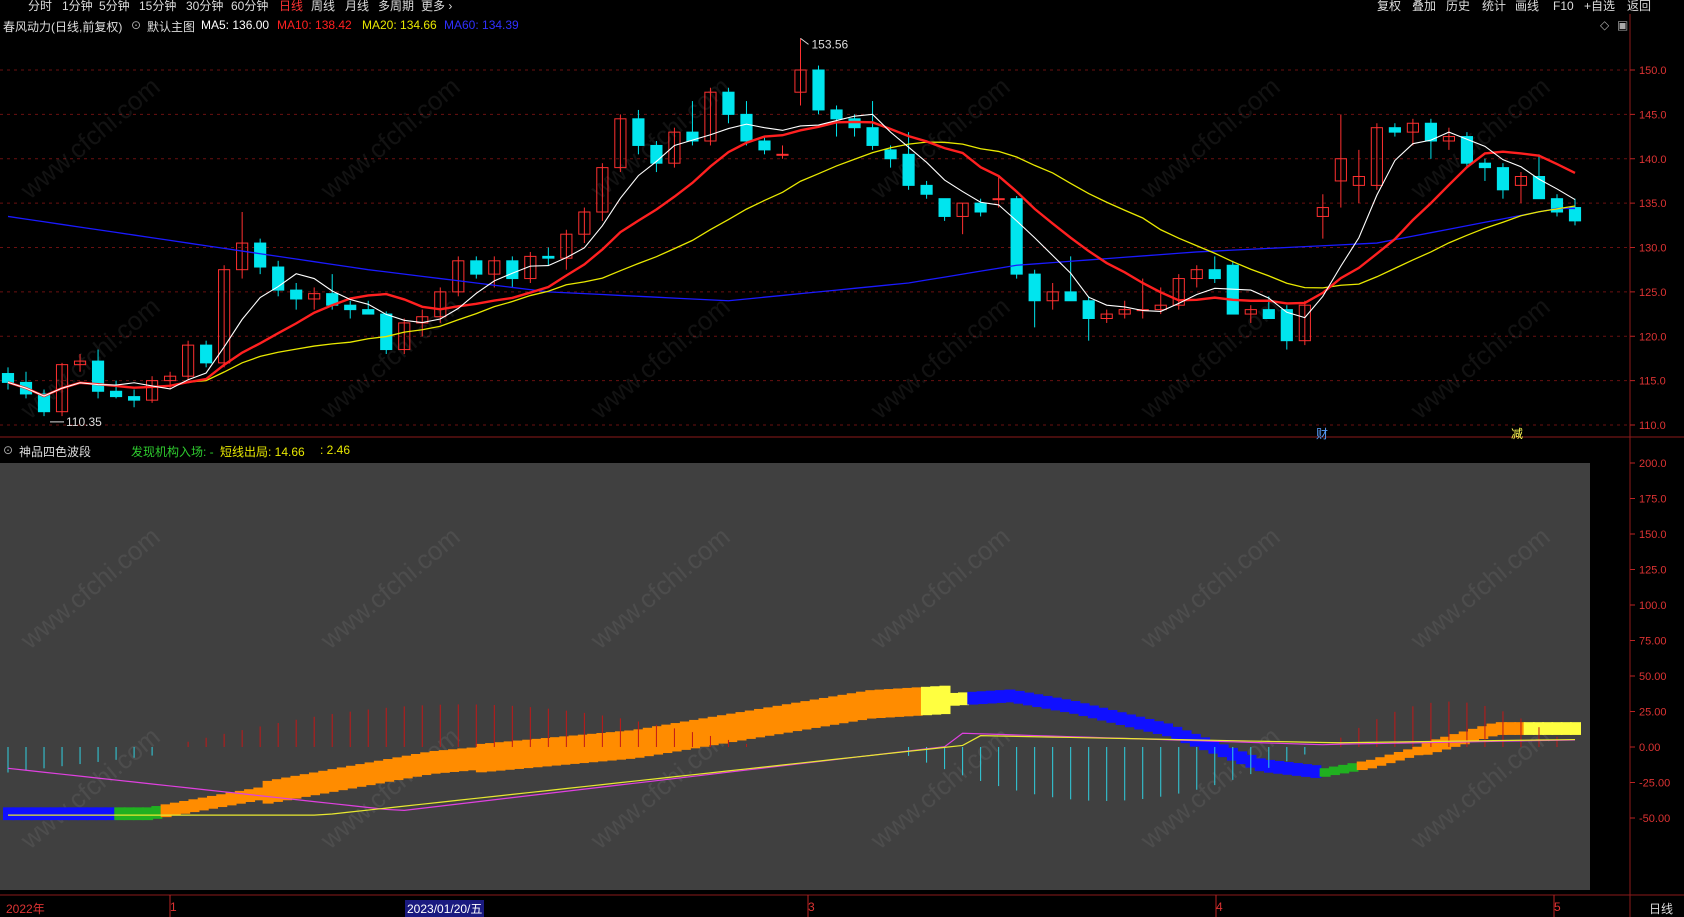  Describe the element at coordinates (1653, 249) in the screenshot. I see `main-ytick-label: 130.0` at that location.